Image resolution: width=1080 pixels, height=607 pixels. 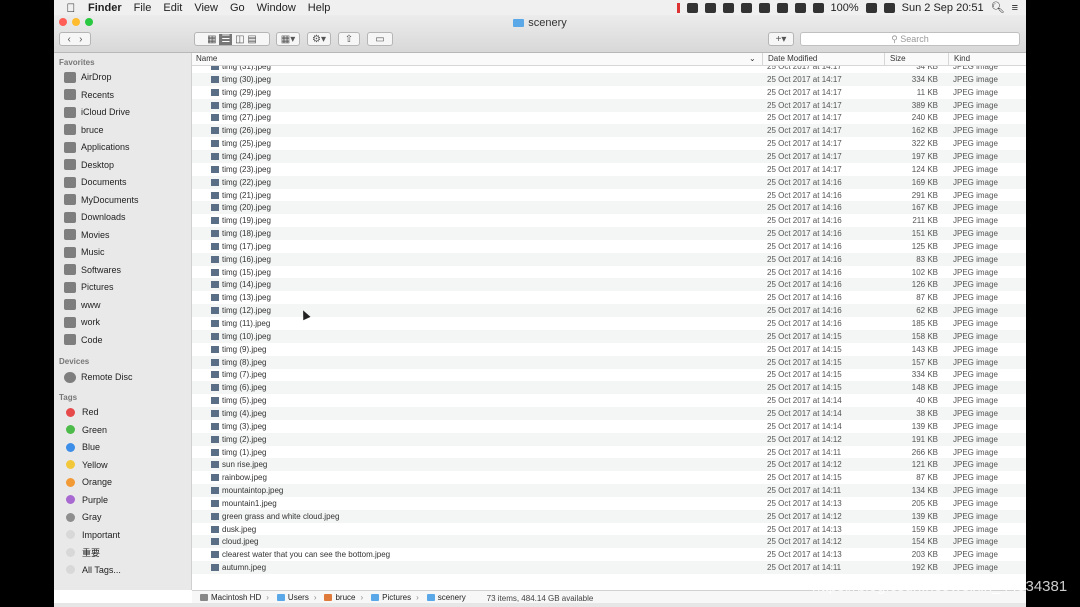 I want to click on forward-icon: ›, so click(x=80, y=39).